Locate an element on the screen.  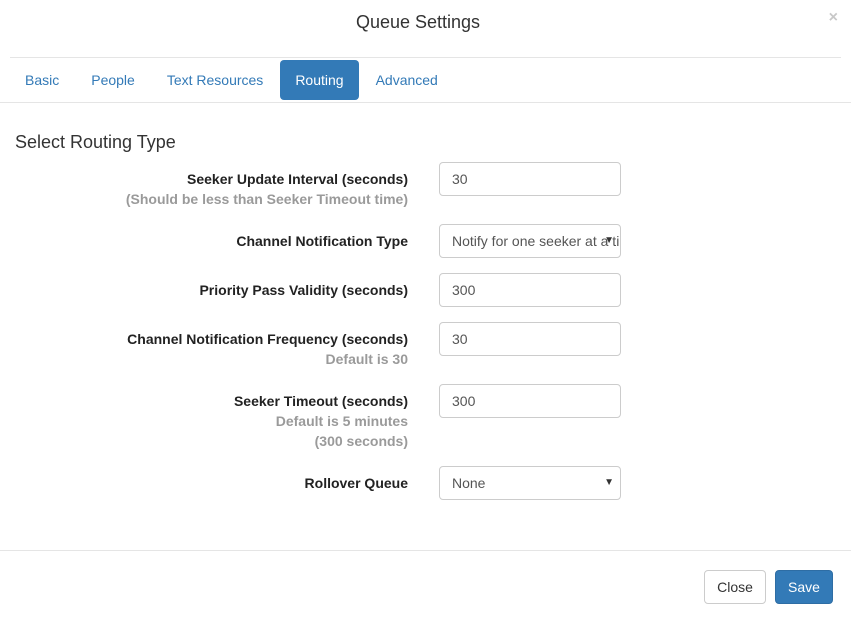
rollover-queue-label: Rollover Queue is located at coordinates (356, 483).